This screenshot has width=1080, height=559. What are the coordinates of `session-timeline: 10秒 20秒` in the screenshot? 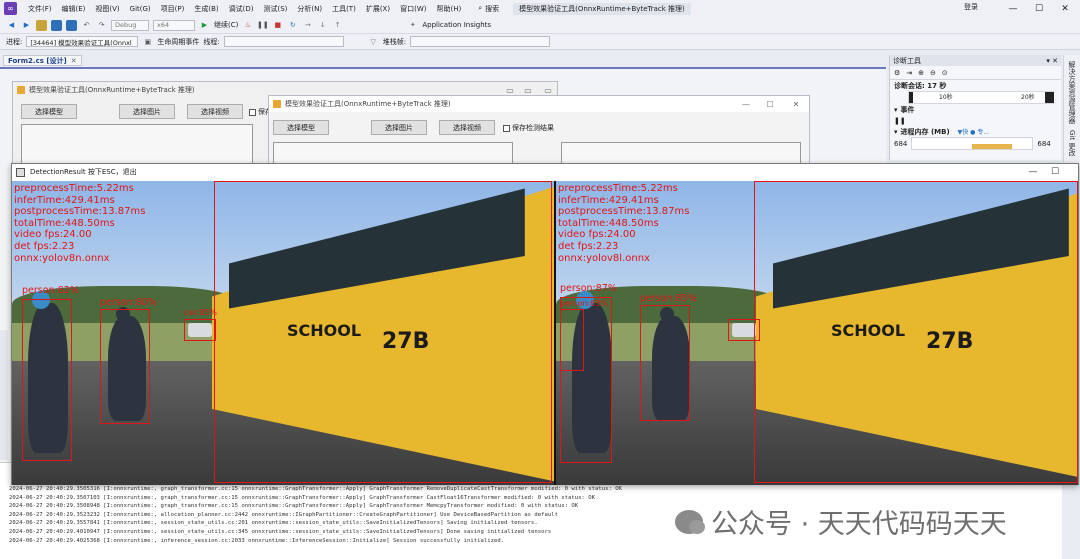 It's located at (981, 97).